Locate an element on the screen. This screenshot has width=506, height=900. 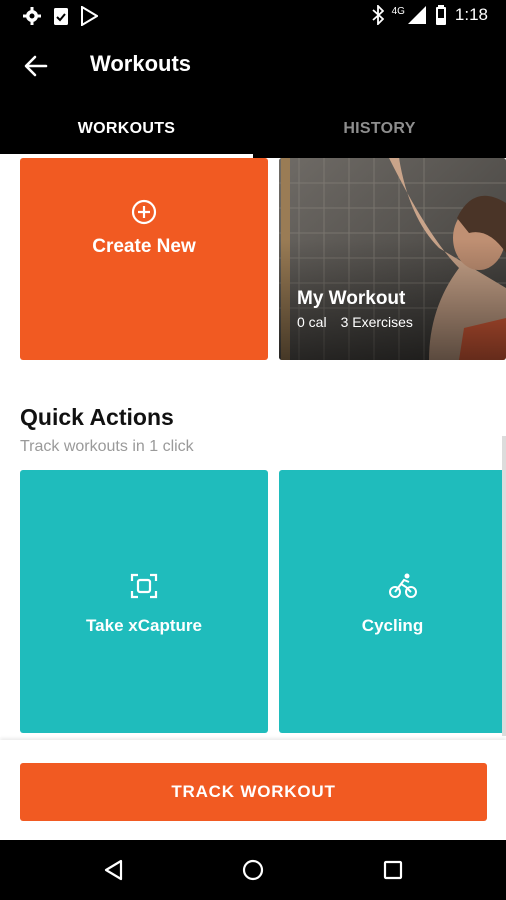
my-workout-meta: 0 cal 3 Exercises is located at coordinates (355, 322).